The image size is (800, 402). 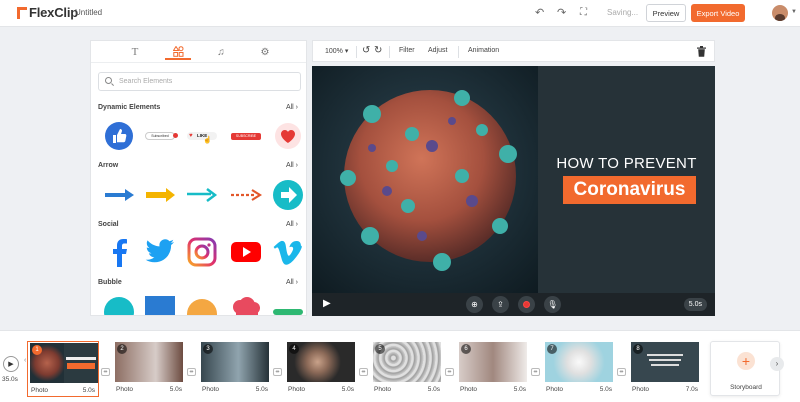 What do you see at coordinates (198, 52) in the screenshot?
I see `panel-tabs: T ♫ ⚙` at bounding box center [198, 52].